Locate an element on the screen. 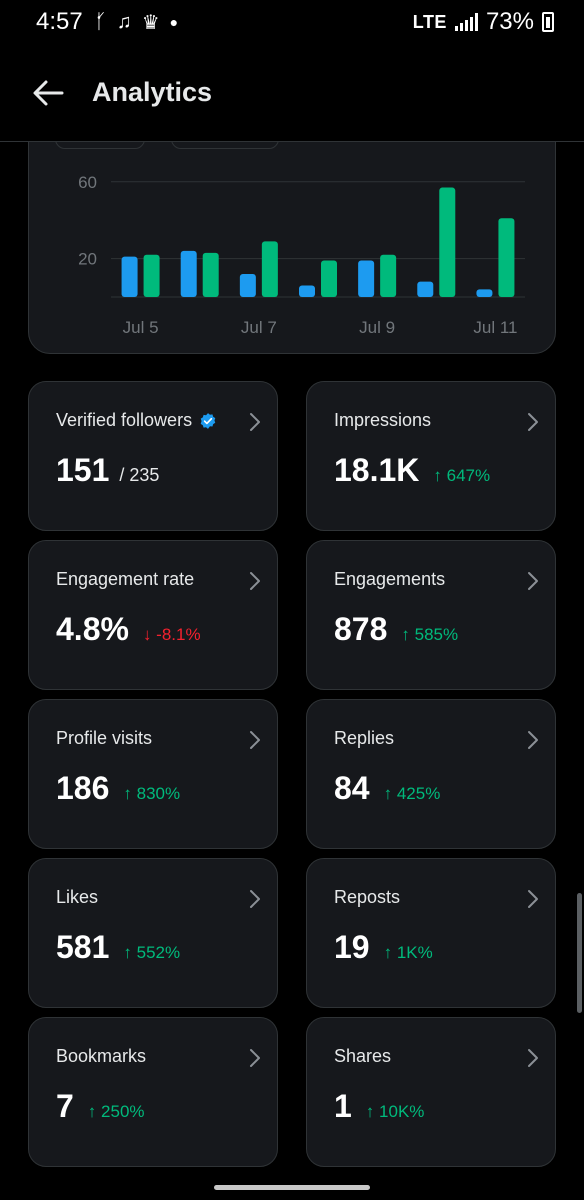 The height and width of the screenshot is (1200, 584). metric-card-replies: Replies 84 ↑ 425% is located at coordinates (431, 774).